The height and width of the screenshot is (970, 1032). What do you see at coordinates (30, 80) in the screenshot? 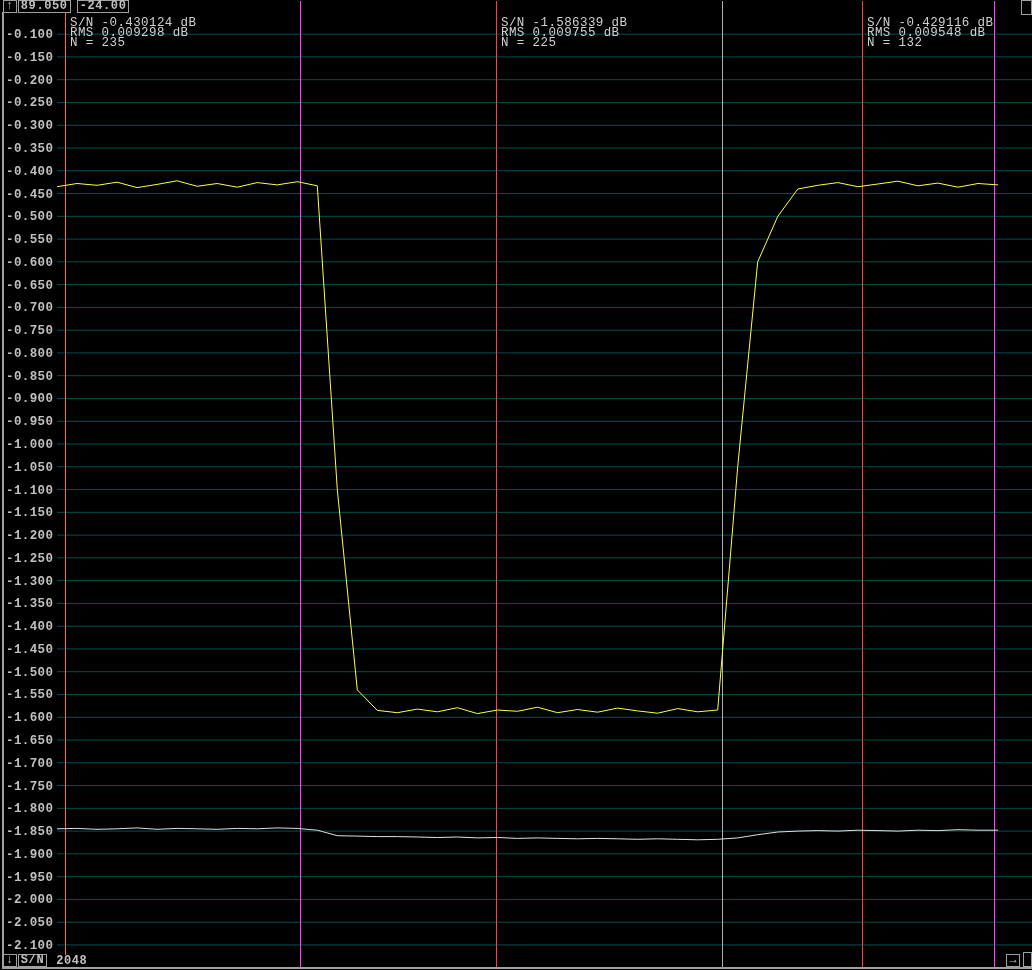
I see `y-tick-label: -0.200` at bounding box center [30, 80].